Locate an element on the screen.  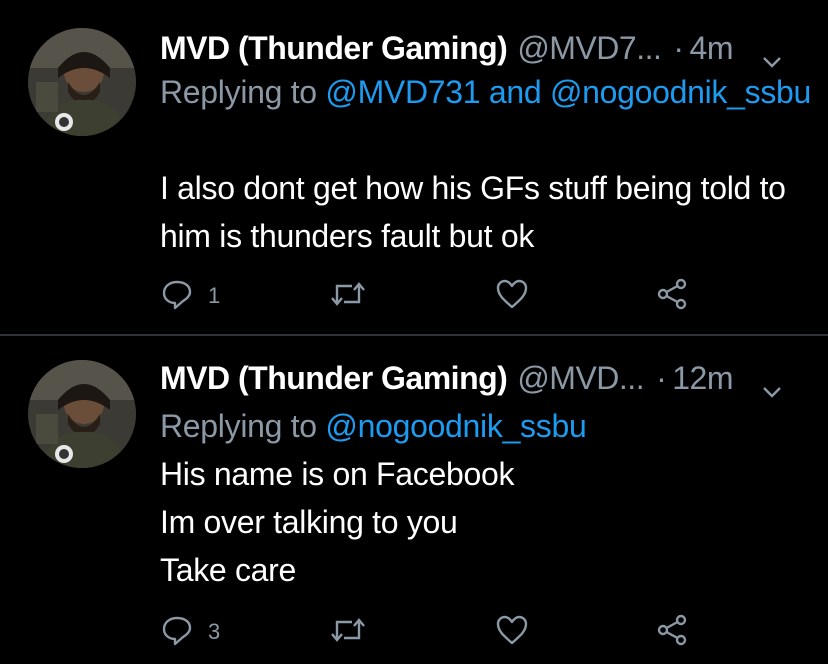
timestamp: 4m is located at coordinates (712, 48).